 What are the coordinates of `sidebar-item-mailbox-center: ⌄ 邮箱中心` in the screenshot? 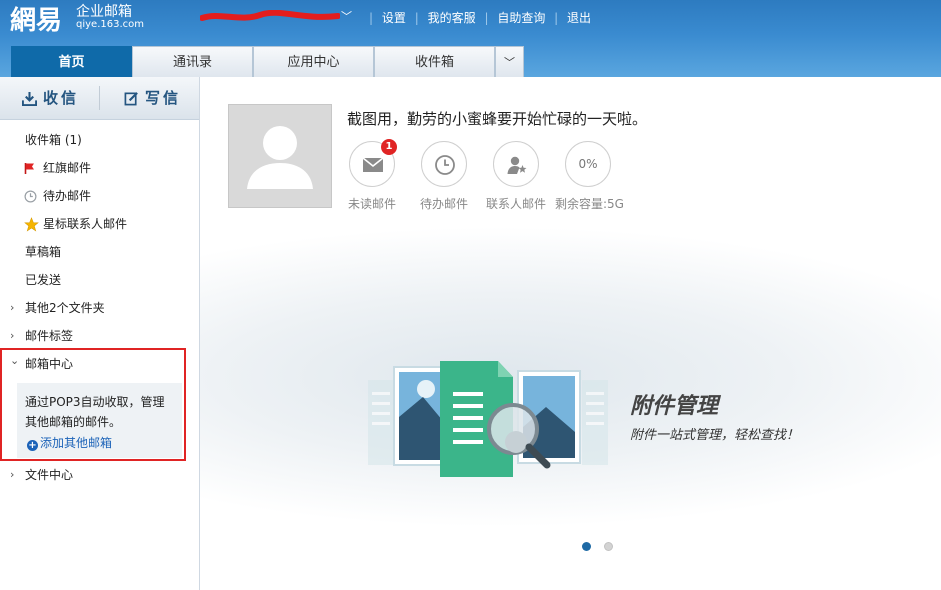 It's located at (99, 364).